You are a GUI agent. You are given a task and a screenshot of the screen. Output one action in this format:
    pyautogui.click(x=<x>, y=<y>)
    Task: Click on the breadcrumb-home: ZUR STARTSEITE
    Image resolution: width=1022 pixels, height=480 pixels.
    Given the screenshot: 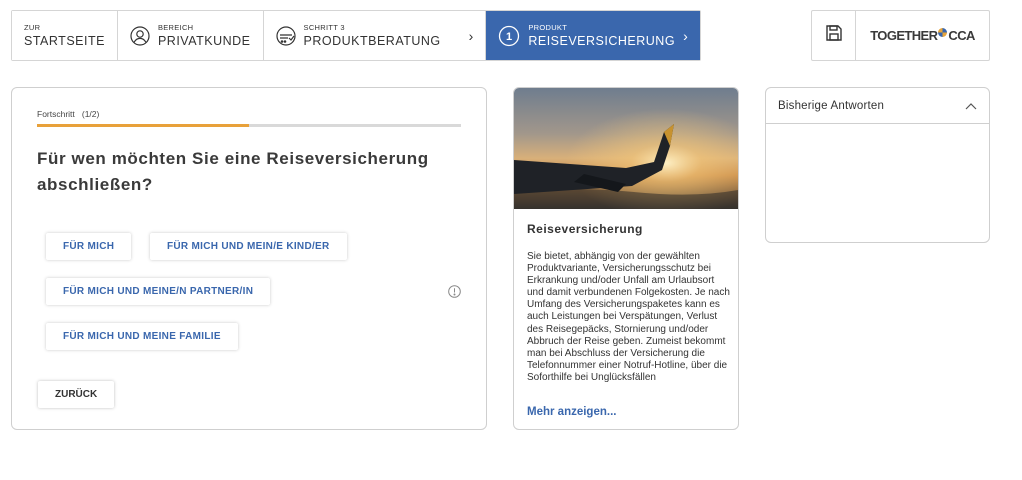 What is the action you would take?
    pyautogui.click(x=65, y=35)
    